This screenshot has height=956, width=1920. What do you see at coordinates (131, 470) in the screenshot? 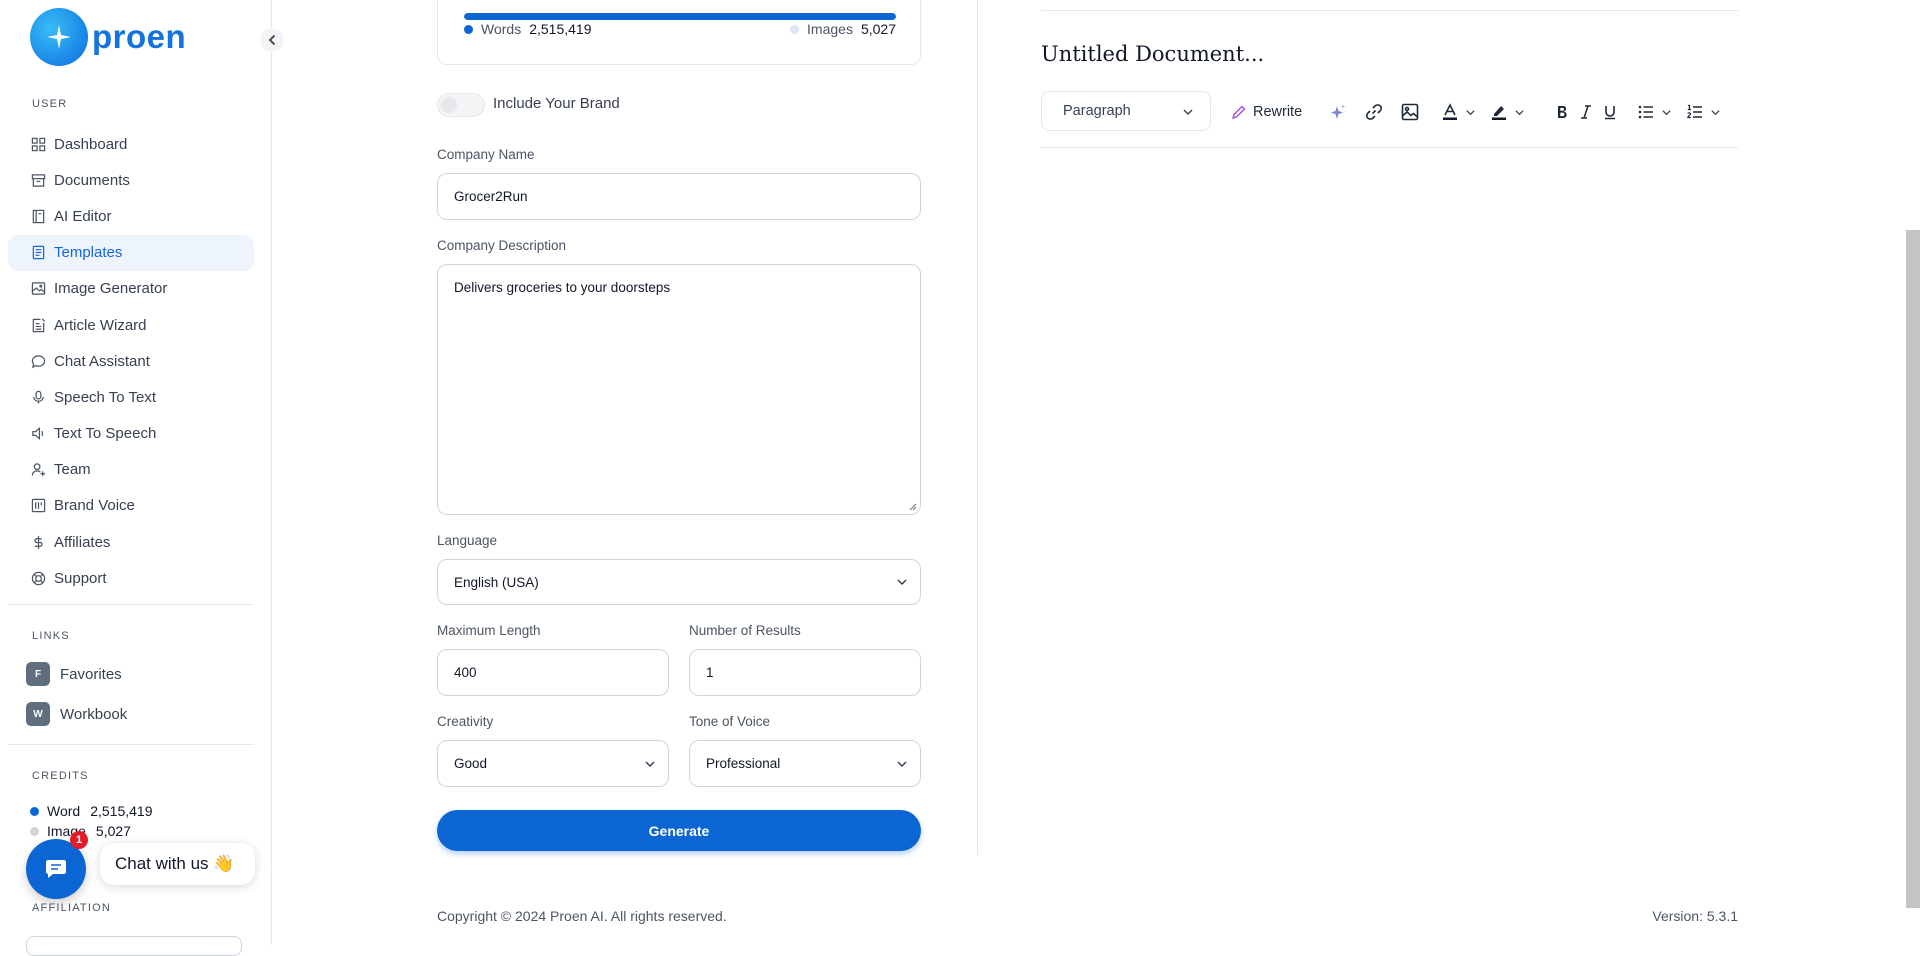
I see `sidebar-item-team: Team` at bounding box center [131, 470].